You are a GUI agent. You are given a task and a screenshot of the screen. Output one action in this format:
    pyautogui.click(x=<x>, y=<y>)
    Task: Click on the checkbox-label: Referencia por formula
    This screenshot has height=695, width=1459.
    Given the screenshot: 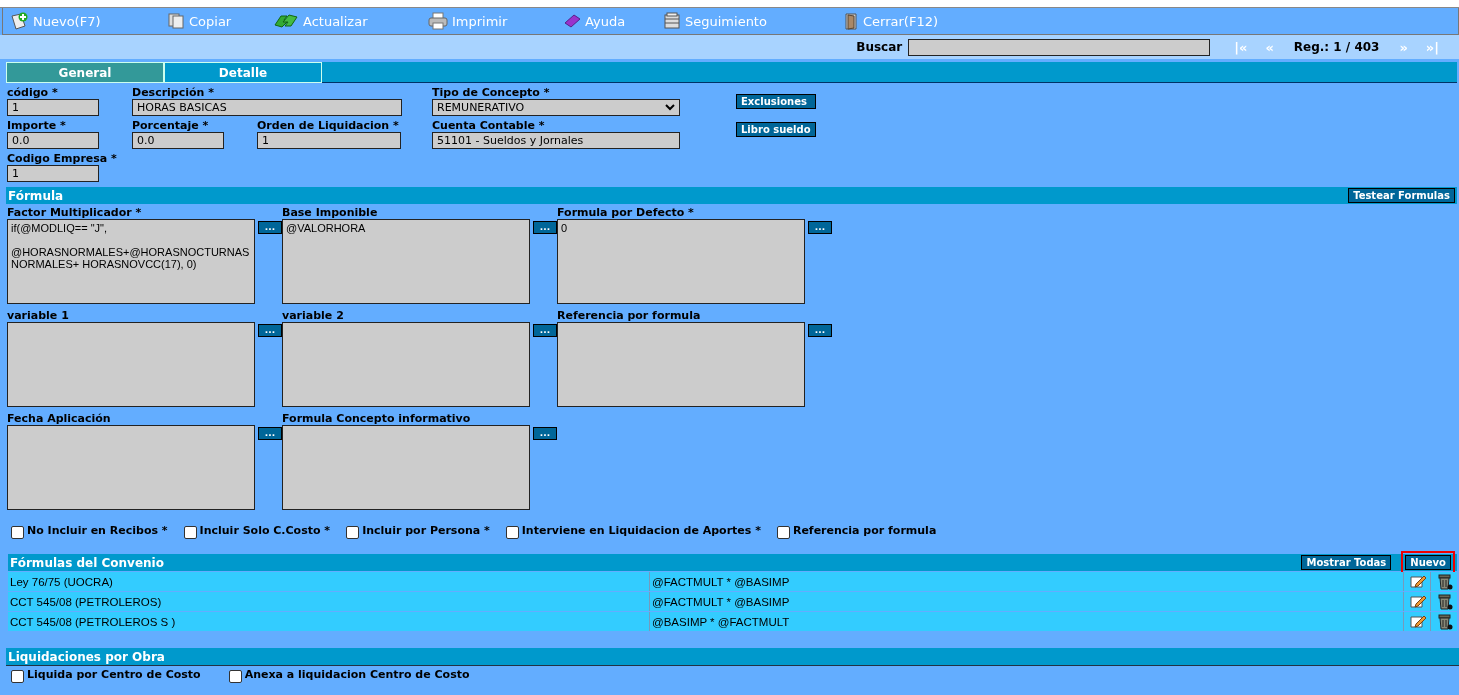 What is the action you would take?
    pyautogui.click(x=864, y=530)
    